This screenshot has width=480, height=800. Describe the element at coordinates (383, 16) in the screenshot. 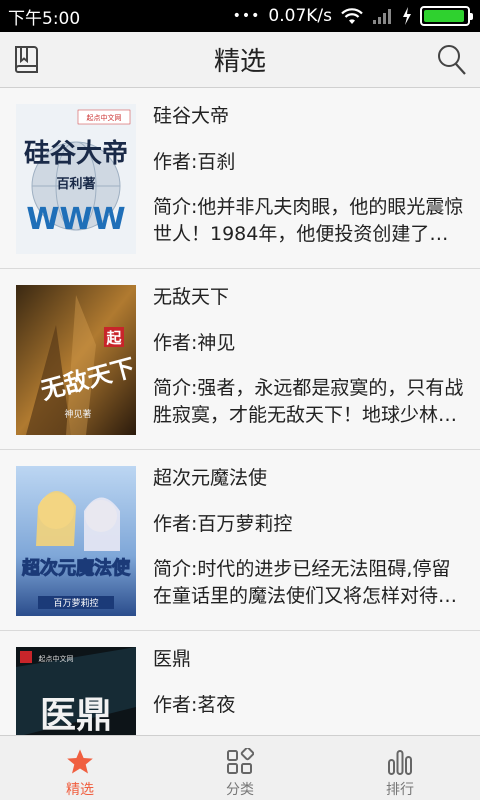

I see `signal-icon` at that location.